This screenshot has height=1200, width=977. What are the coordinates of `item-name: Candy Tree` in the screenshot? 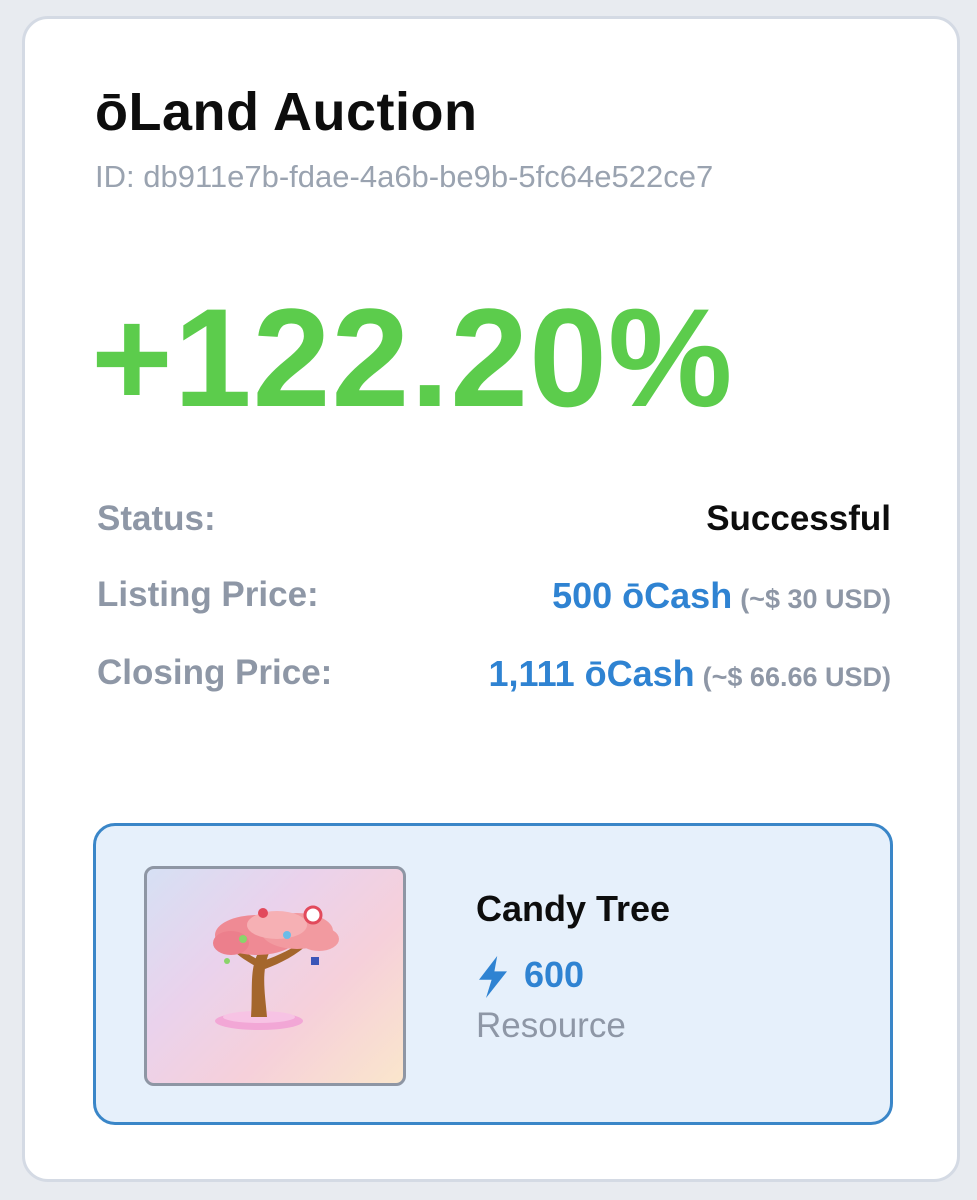 It's located at (573, 908).